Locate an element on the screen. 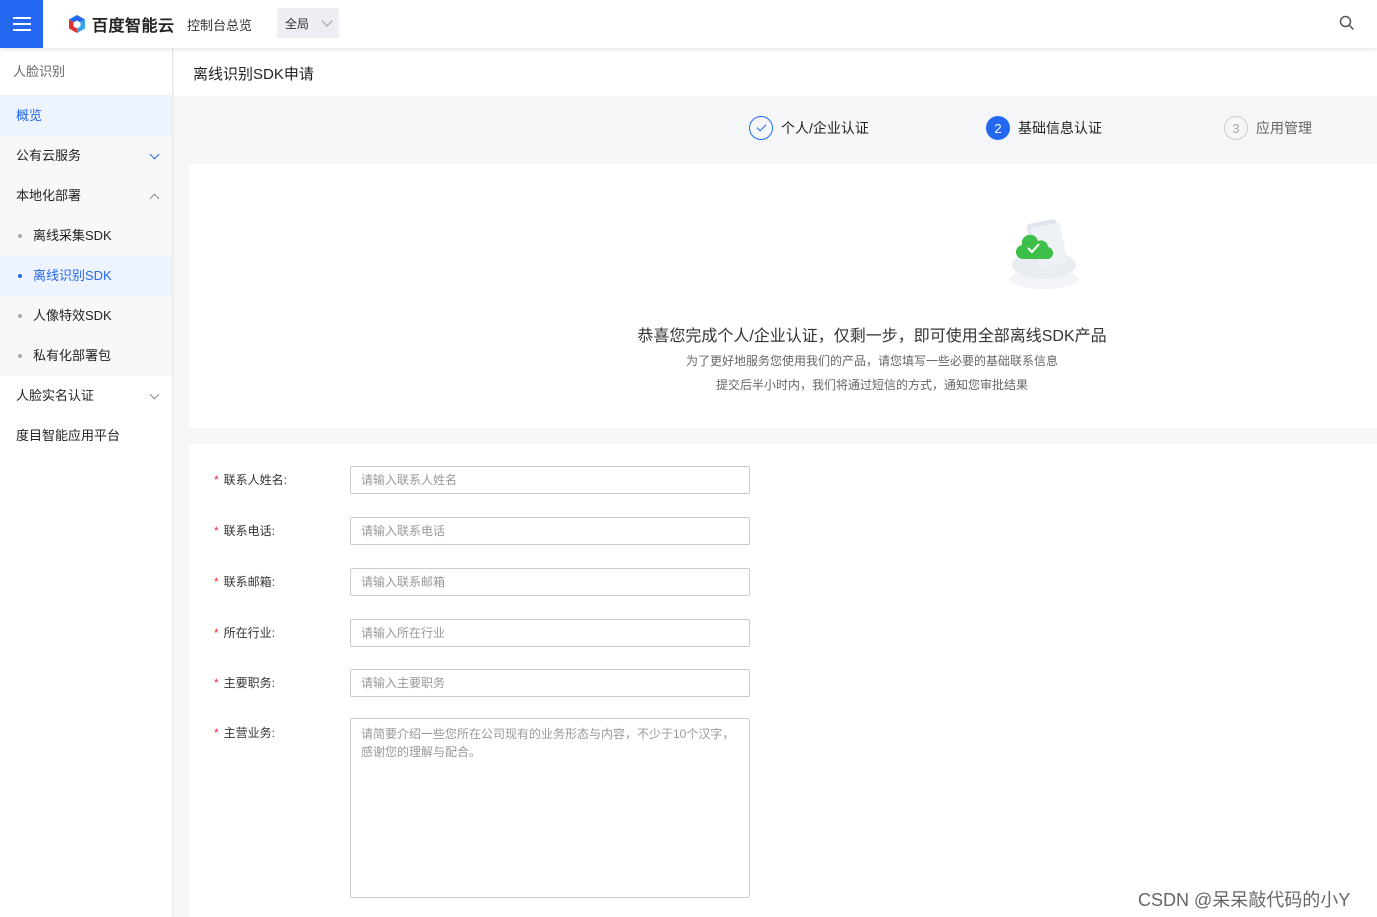 This screenshot has width=1377, height=917. success-notice: 提交后半小时内，我们将通过短信的方式，通知您审批结果 is located at coordinates (871, 385).